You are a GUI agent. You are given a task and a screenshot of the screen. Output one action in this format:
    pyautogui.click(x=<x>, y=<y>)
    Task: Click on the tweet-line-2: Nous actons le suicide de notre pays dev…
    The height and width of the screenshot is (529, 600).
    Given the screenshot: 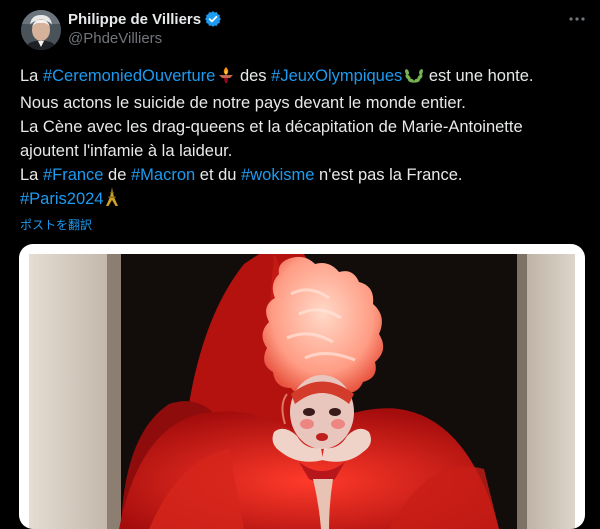 What is the action you would take?
    pyautogui.click(x=243, y=103)
    